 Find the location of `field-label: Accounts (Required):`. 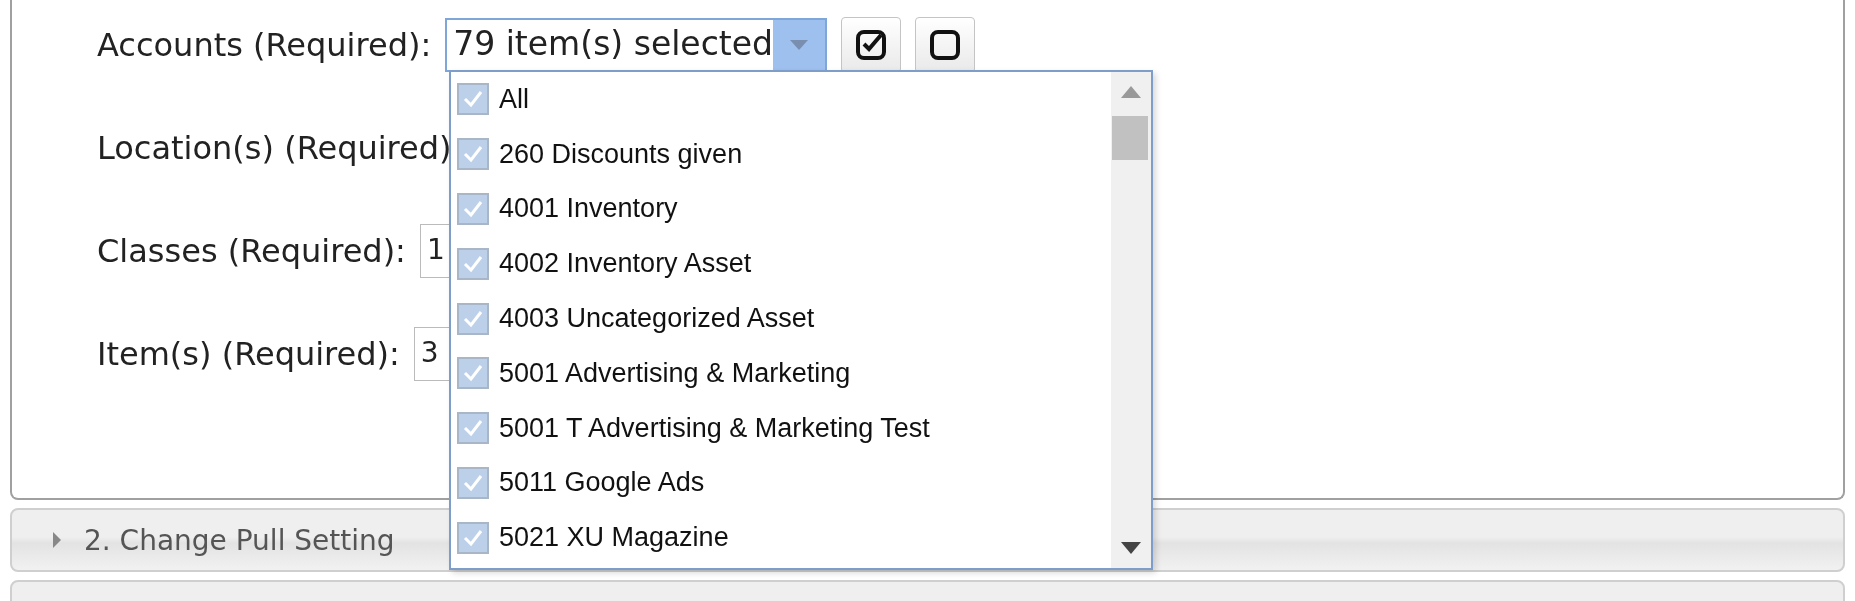

field-label: Accounts (Required): is located at coordinates (264, 45).